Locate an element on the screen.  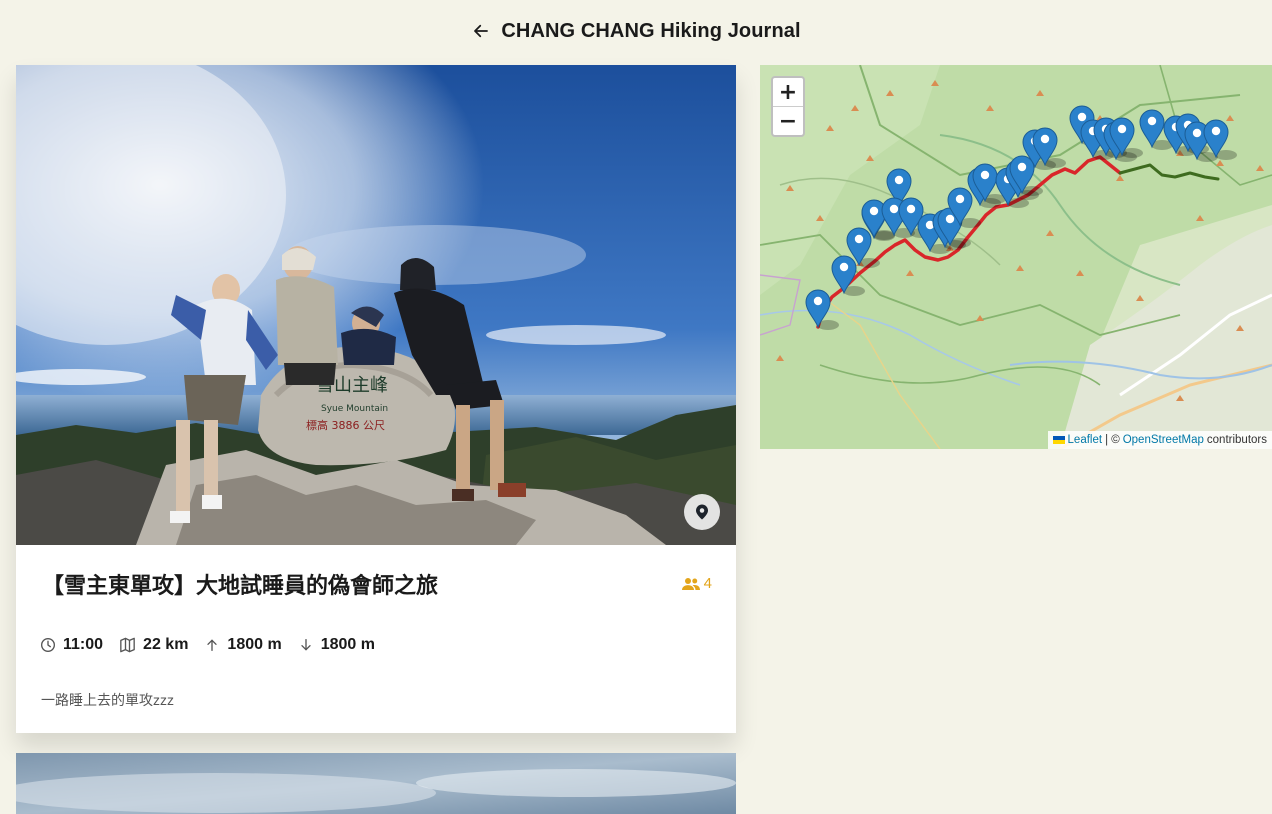
stat-distance: 22 km is located at coordinates (153, 645).